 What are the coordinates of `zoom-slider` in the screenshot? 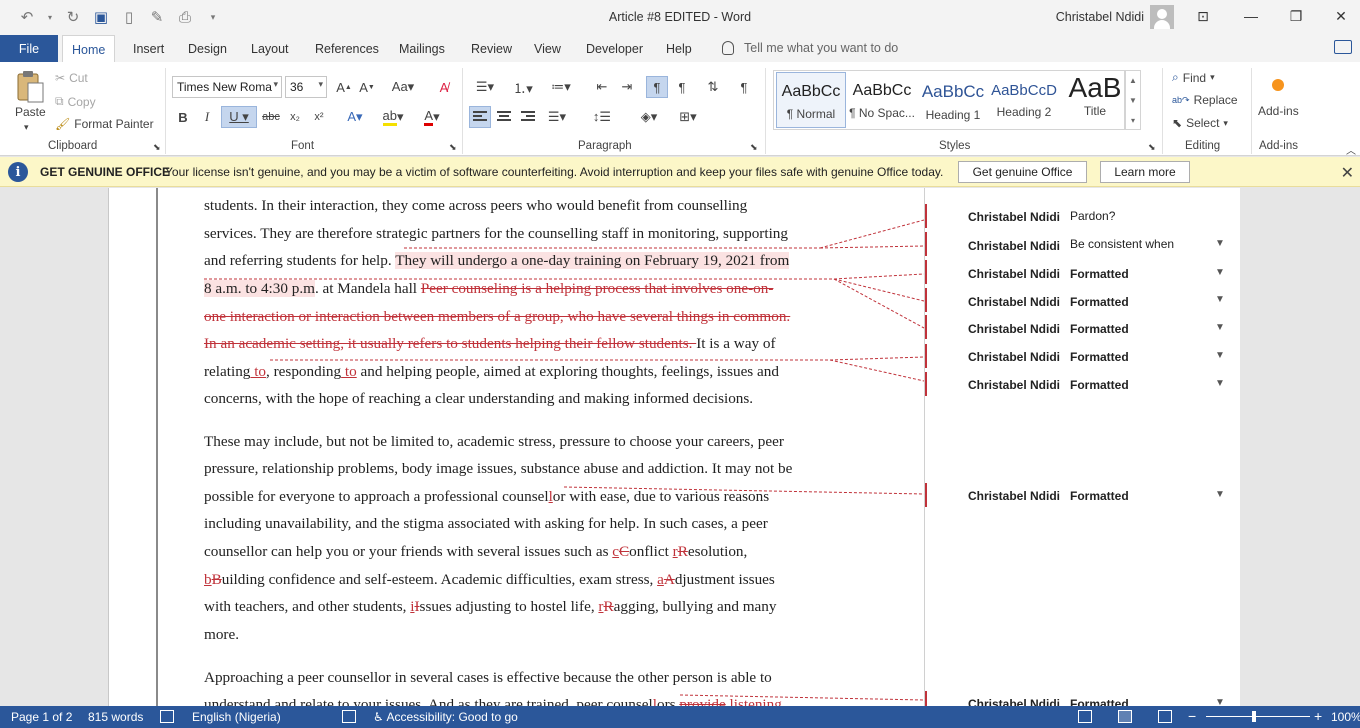 It's located at (1258, 716).